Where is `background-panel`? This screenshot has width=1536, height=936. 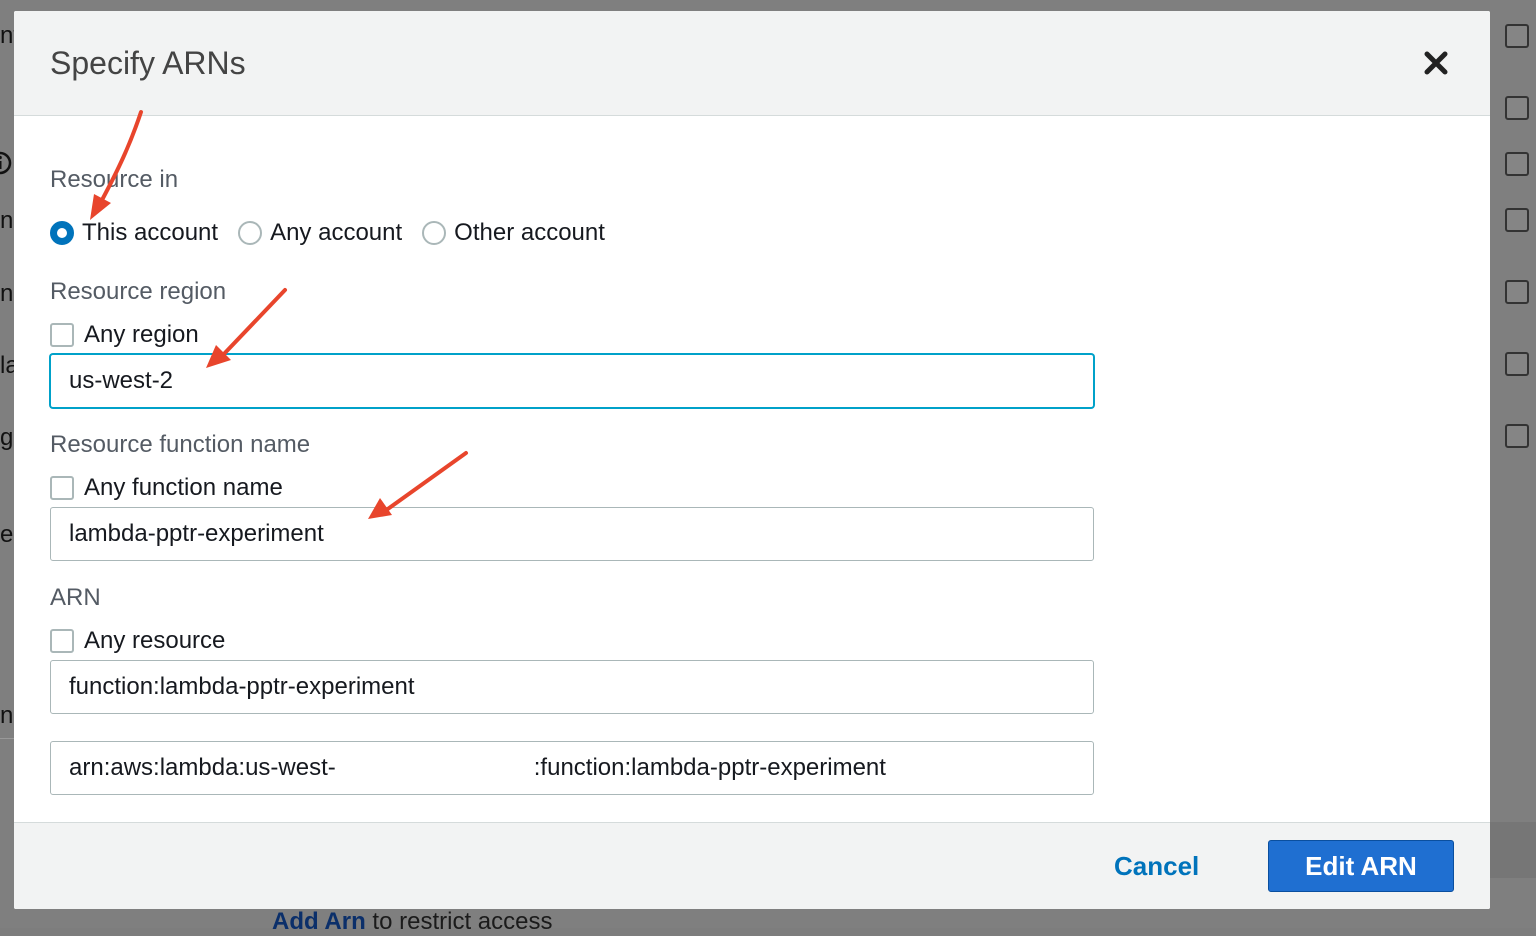 background-panel is located at coordinates (1513, 850).